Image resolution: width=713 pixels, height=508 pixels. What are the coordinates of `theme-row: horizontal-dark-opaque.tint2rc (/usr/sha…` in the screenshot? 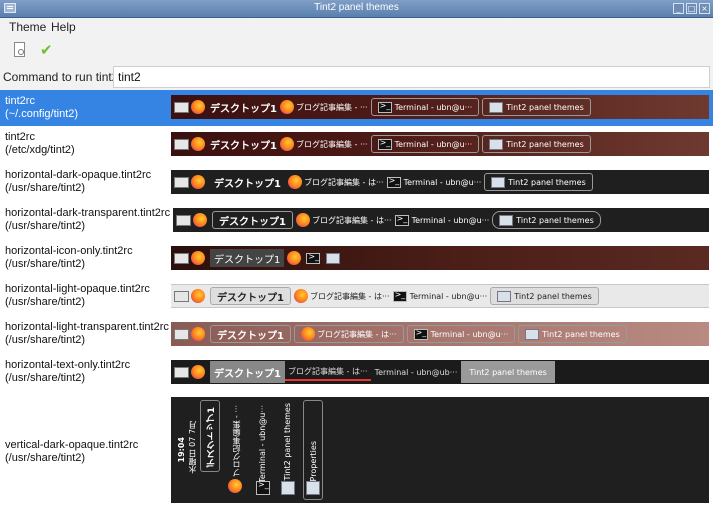 It's located at (356, 183).